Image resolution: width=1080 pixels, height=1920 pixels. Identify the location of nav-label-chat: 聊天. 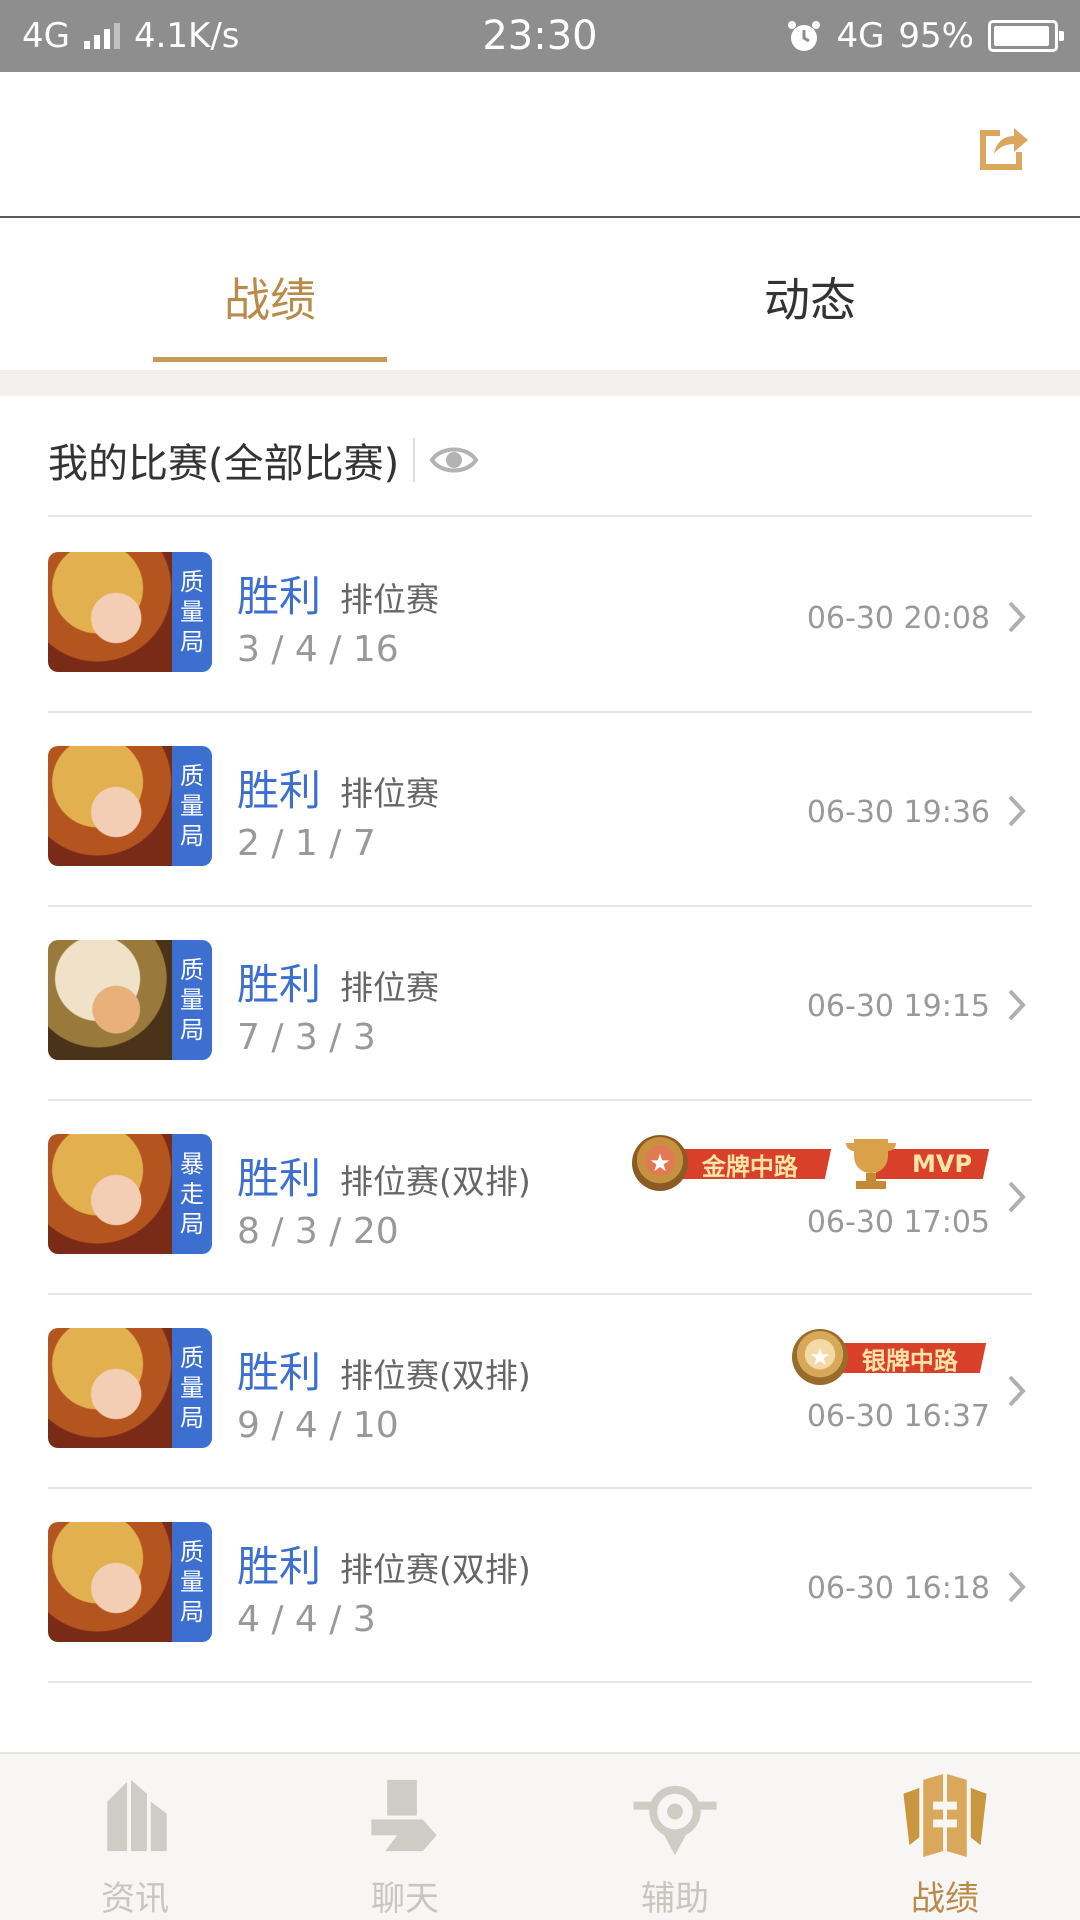
(405, 1899).